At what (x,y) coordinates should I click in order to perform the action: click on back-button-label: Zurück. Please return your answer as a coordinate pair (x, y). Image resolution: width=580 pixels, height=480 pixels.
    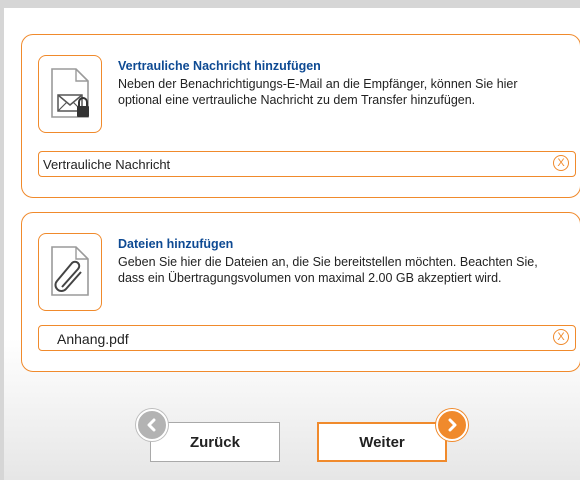
    Looking at the image, I should click on (214, 442).